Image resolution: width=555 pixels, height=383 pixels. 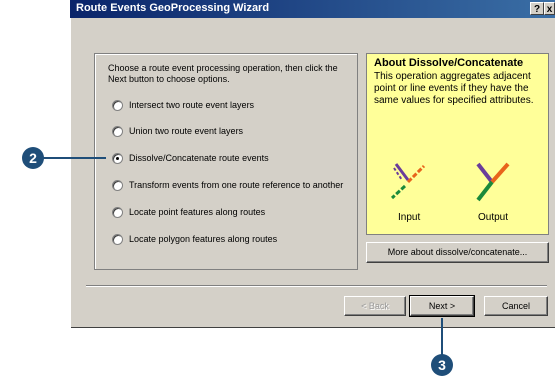 I want to click on callout-3-leader, so click(x=442, y=337).